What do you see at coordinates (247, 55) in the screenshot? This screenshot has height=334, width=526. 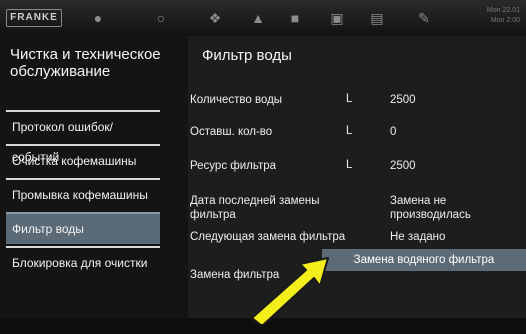 I see `page-title: Фильтр воды` at bounding box center [247, 55].